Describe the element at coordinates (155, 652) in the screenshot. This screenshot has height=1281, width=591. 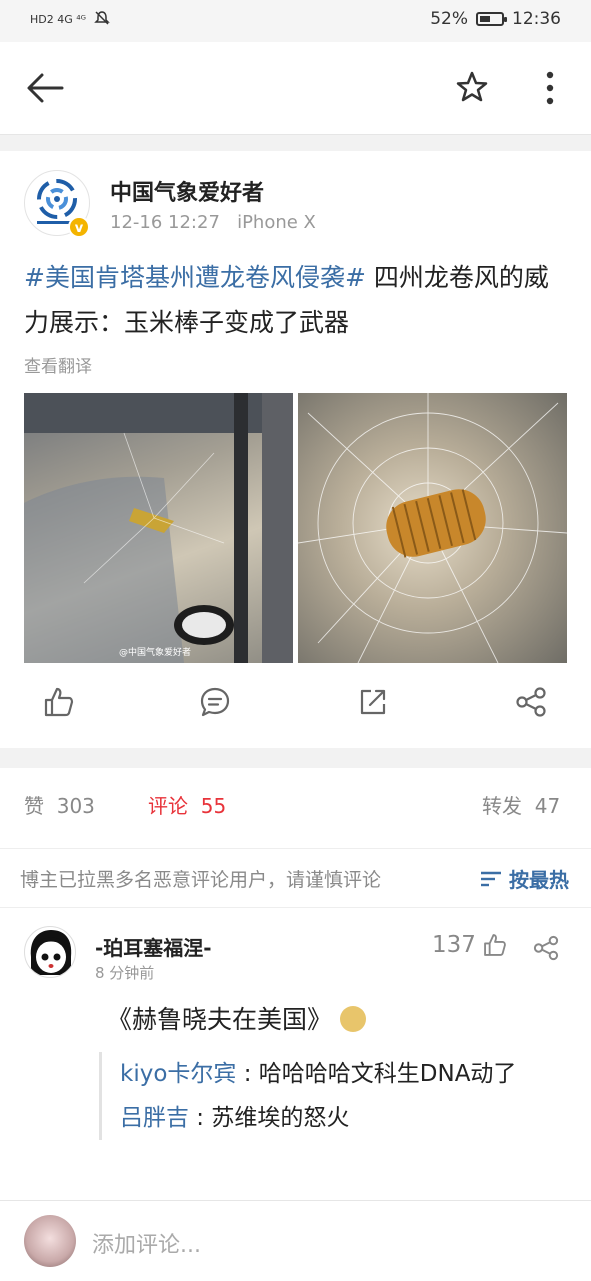
I see `image-watermark: @中国气象爱好者` at that location.